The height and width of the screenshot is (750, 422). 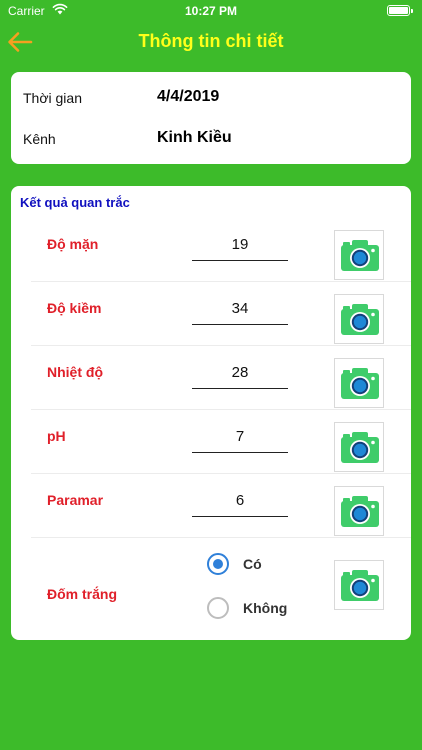 What do you see at coordinates (240, 248) in the screenshot?
I see `salinity-input: 19` at bounding box center [240, 248].